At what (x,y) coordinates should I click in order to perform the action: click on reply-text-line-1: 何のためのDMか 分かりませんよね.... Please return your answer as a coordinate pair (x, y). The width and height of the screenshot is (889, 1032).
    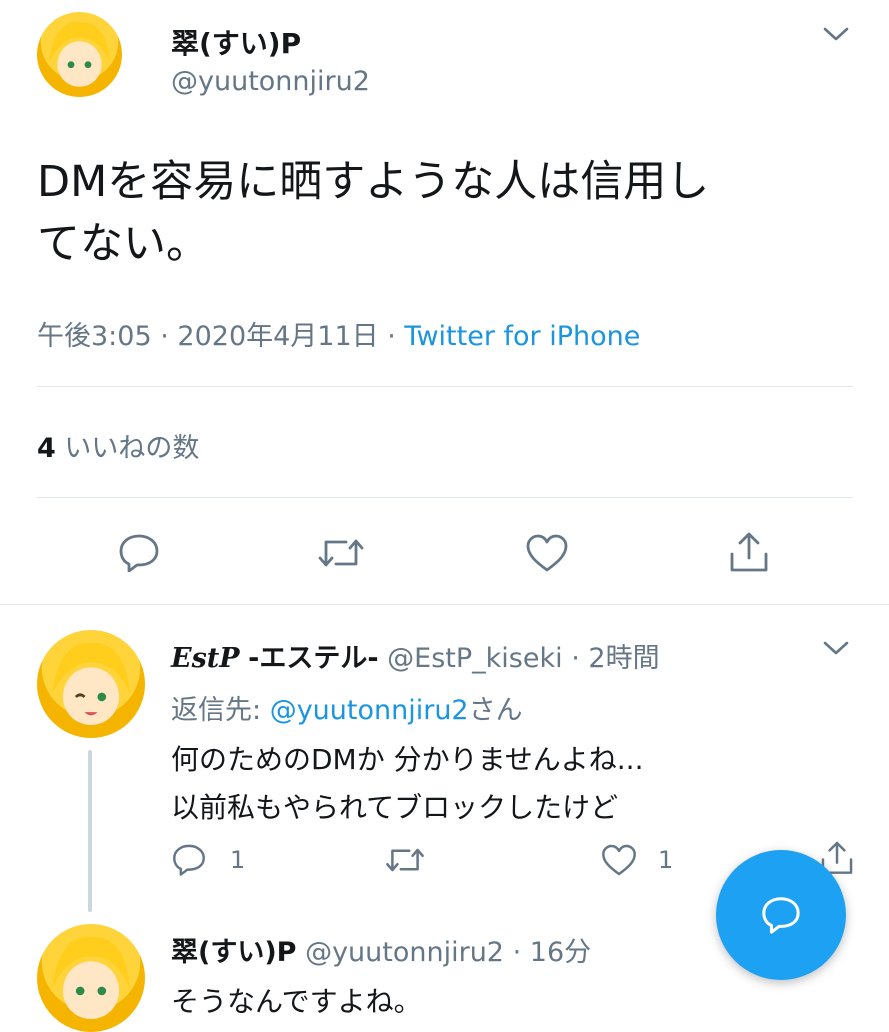
    Looking at the image, I should click on (407, 759).